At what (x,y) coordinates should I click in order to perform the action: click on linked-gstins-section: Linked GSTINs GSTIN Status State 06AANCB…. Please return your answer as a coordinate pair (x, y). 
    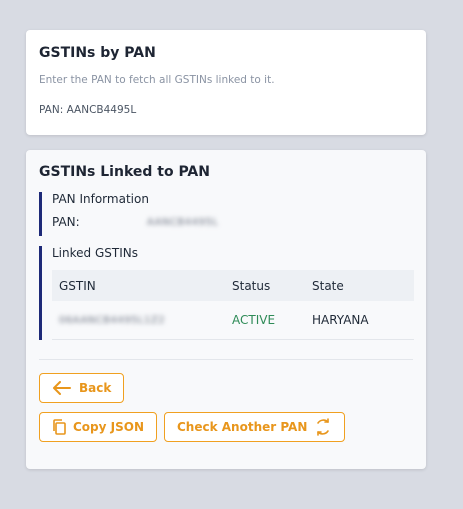
    Looking at the image, I should click on (226, 293).